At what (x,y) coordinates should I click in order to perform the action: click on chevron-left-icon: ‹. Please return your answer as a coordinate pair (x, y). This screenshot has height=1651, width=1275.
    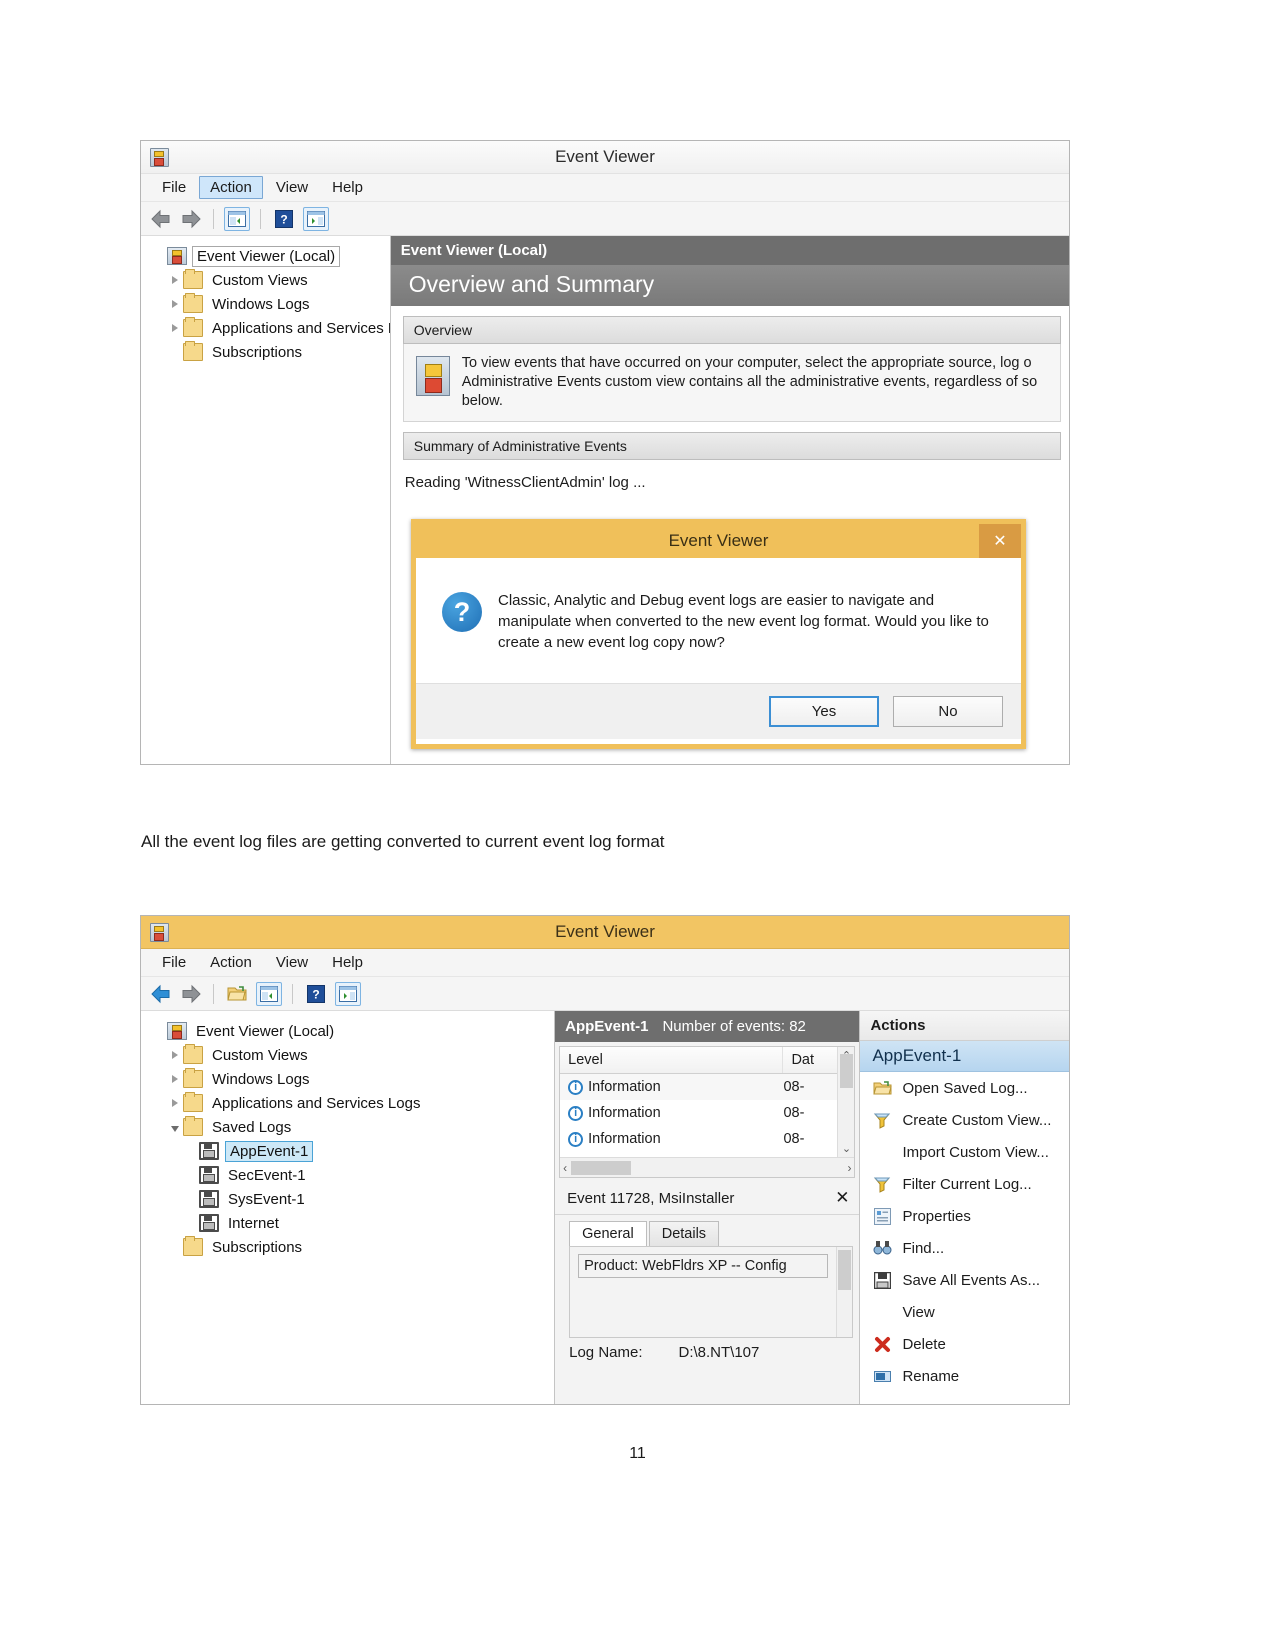
    Looking at the image, I should click on (565, 1168).